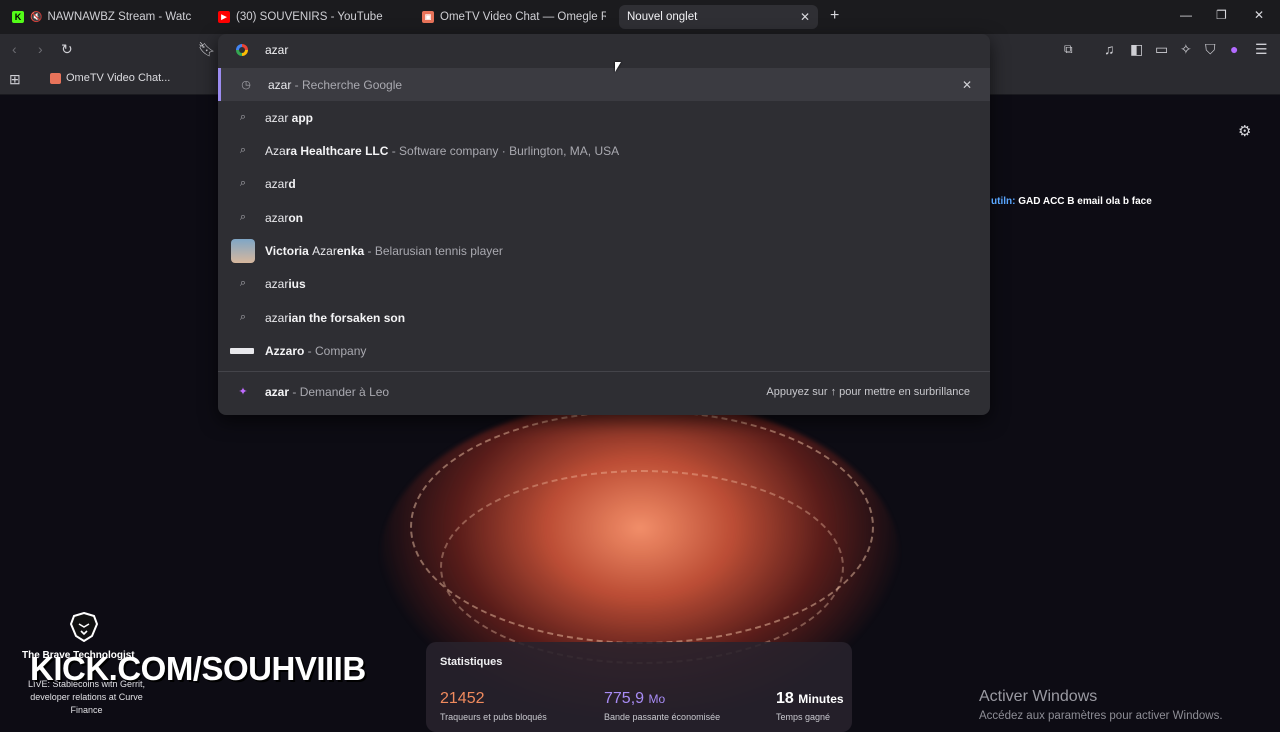  I want to click on bookmark-icon: 🔖︎, so click(207, 49).